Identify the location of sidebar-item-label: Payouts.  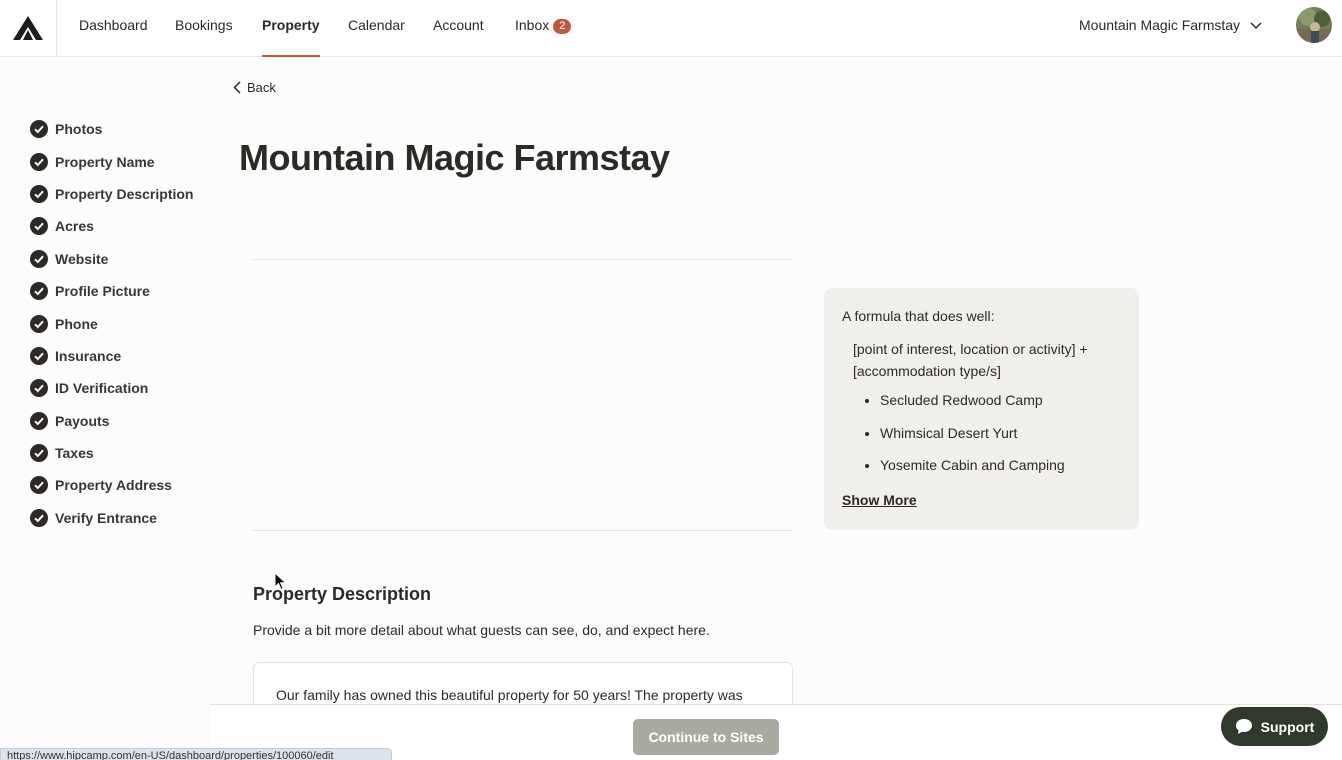
(82, 421).